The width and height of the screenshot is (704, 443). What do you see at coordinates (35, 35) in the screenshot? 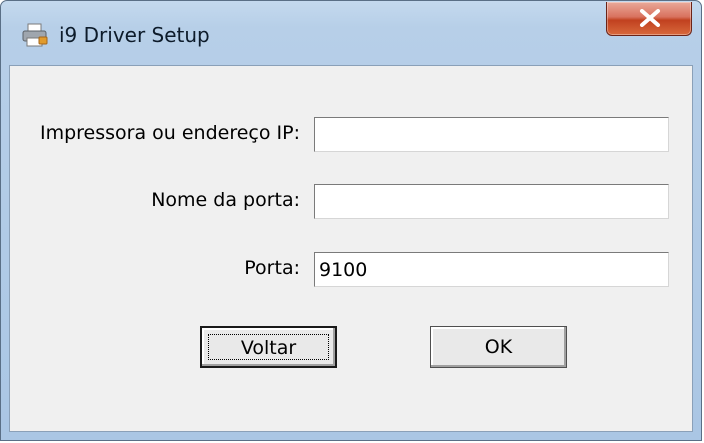
I see `printer-icon` at bounding box center [35, 35].